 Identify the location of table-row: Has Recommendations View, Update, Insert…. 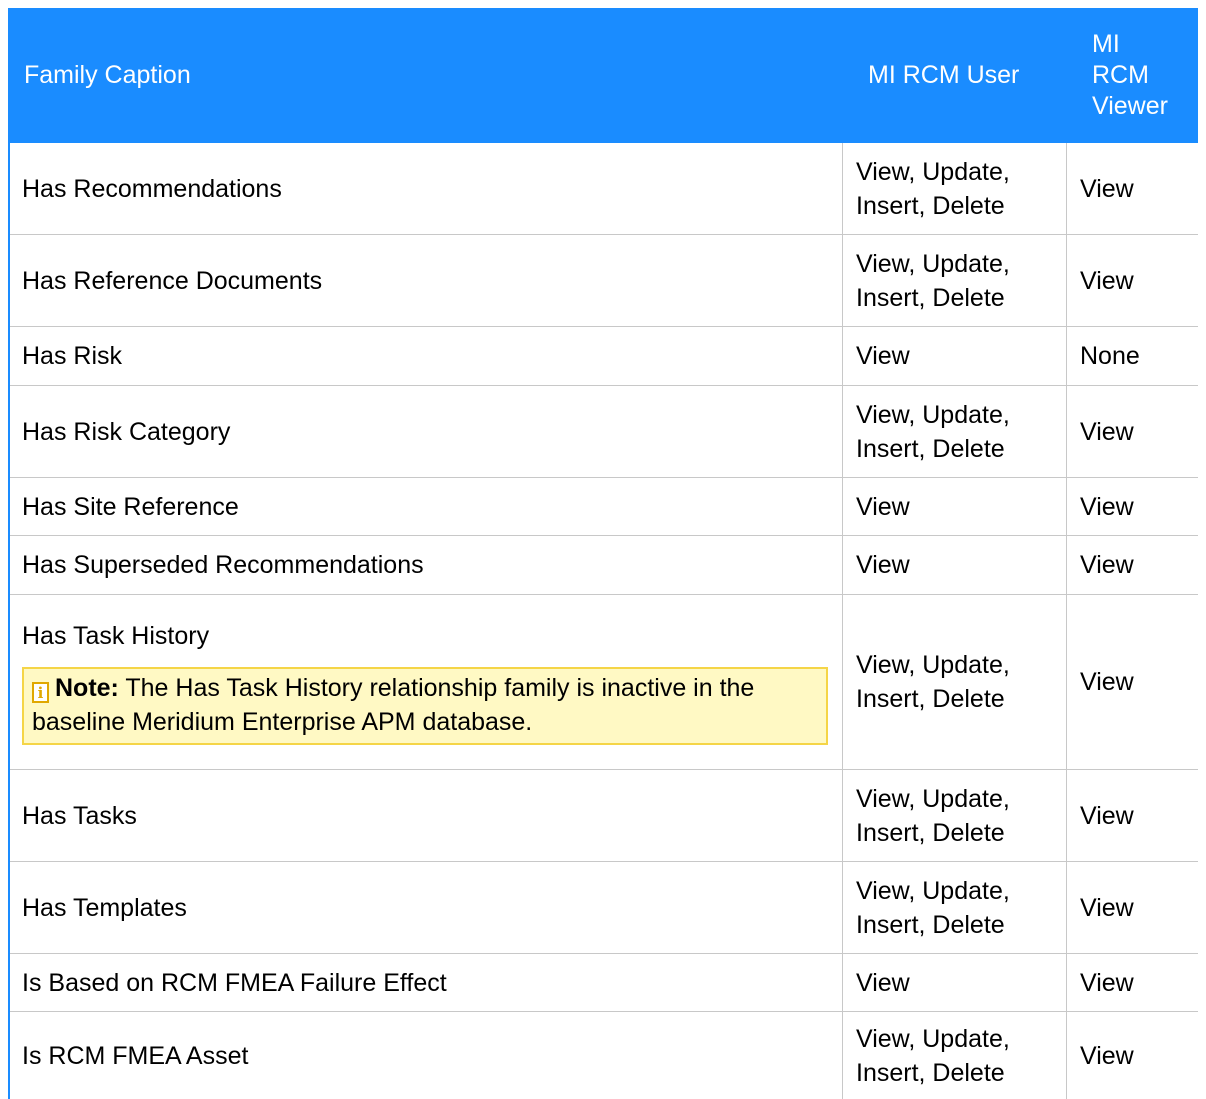
(604, 189).